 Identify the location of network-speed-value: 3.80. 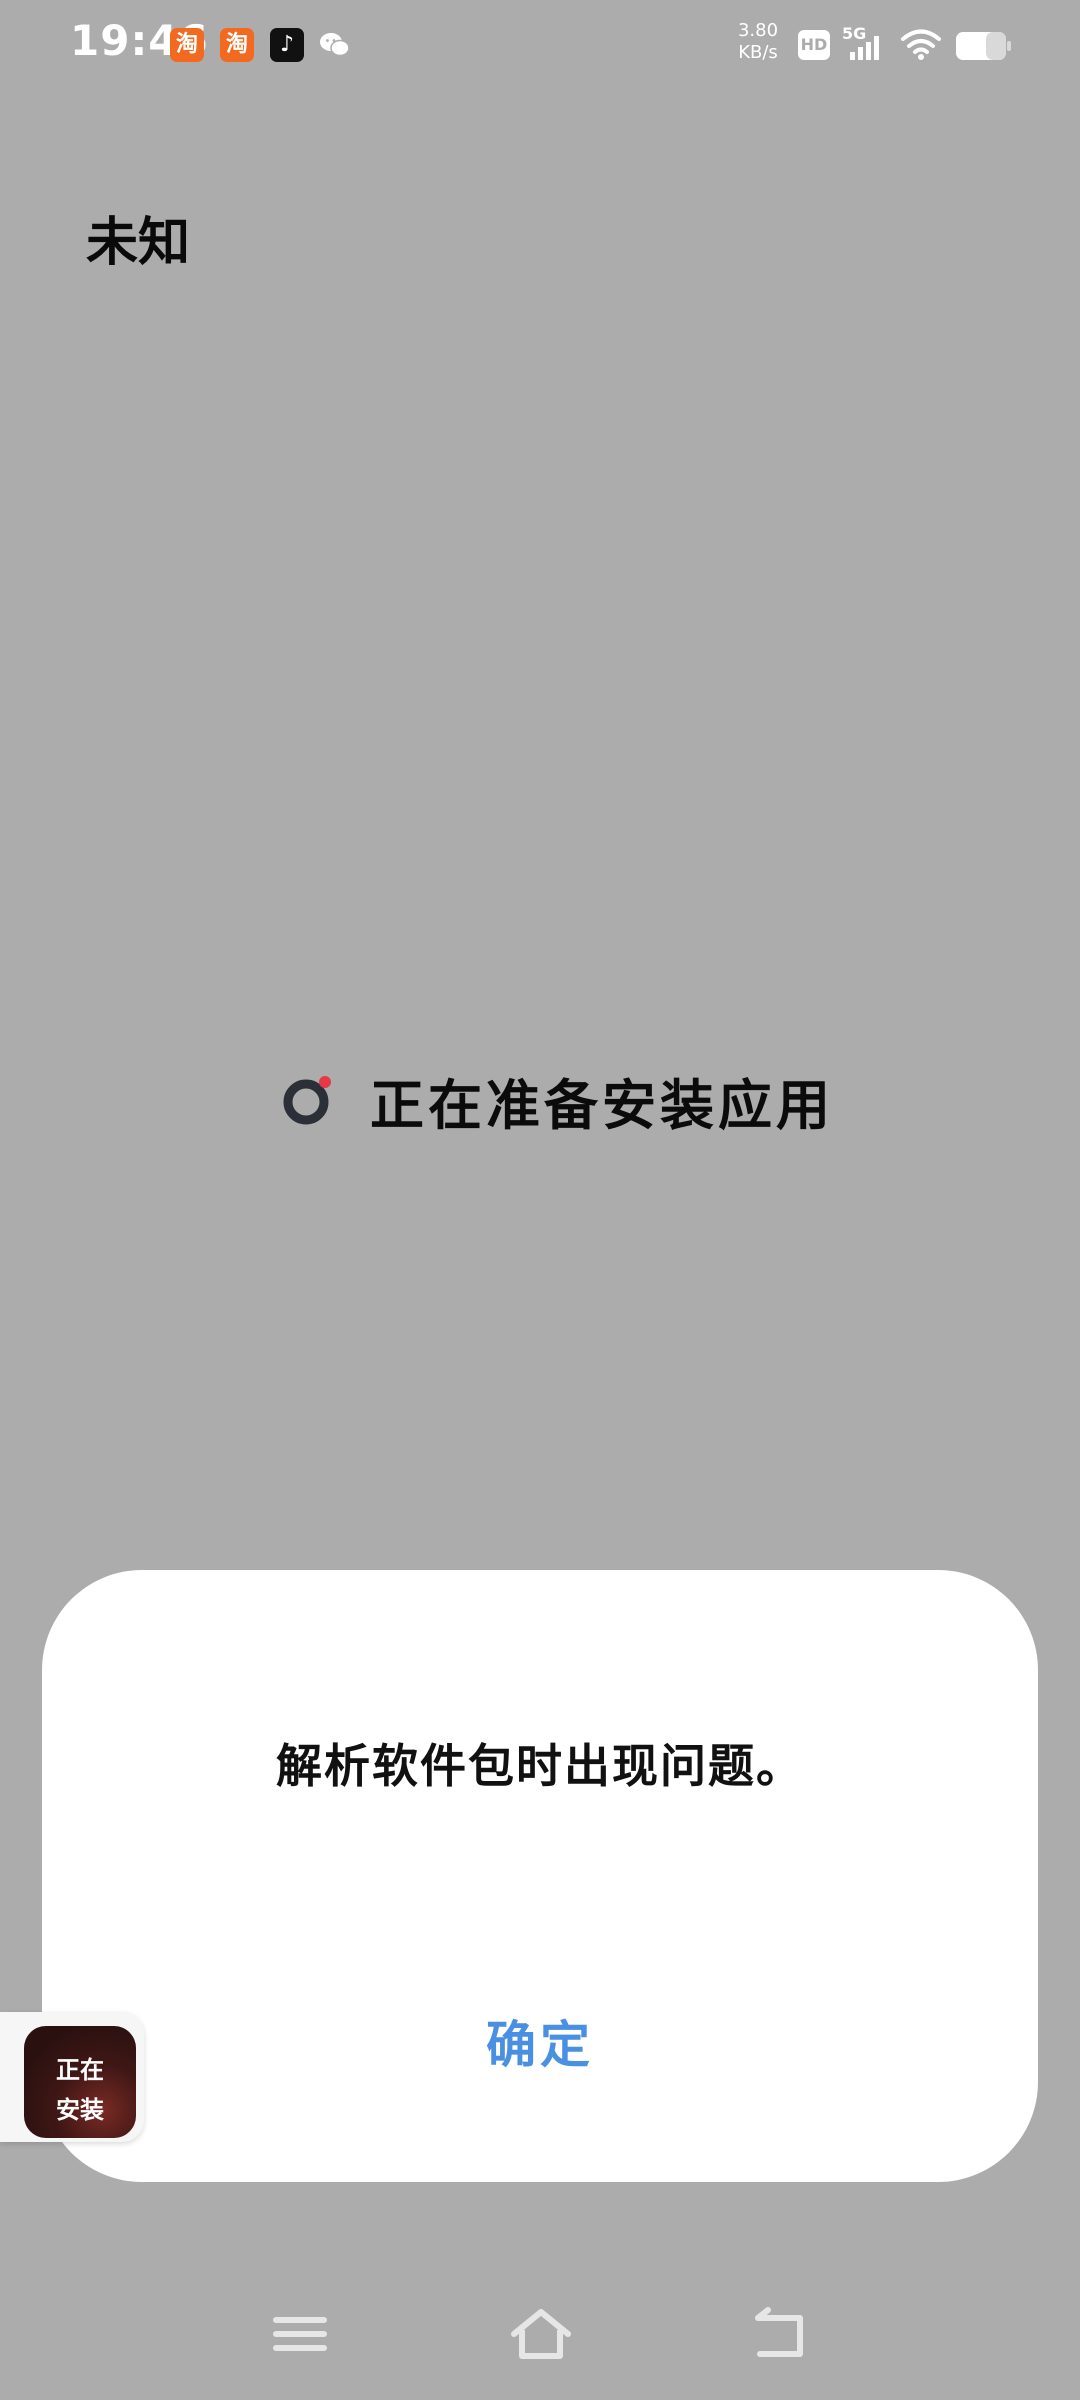
(758, 30).